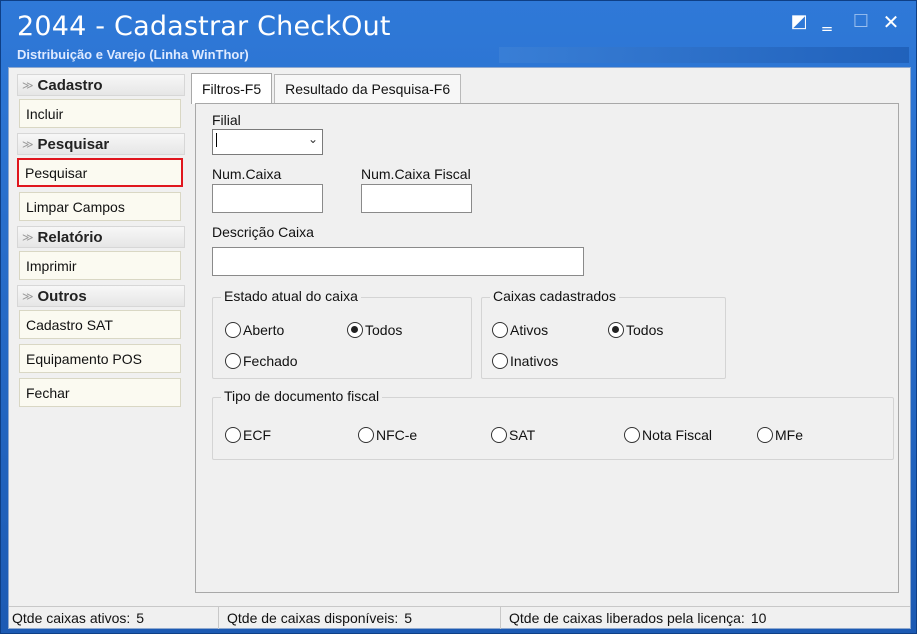 The width and height of the screenshot is (917, 634). I want to click on status-ativos: Qtde caixas ativos: 5, so click(114, 618).